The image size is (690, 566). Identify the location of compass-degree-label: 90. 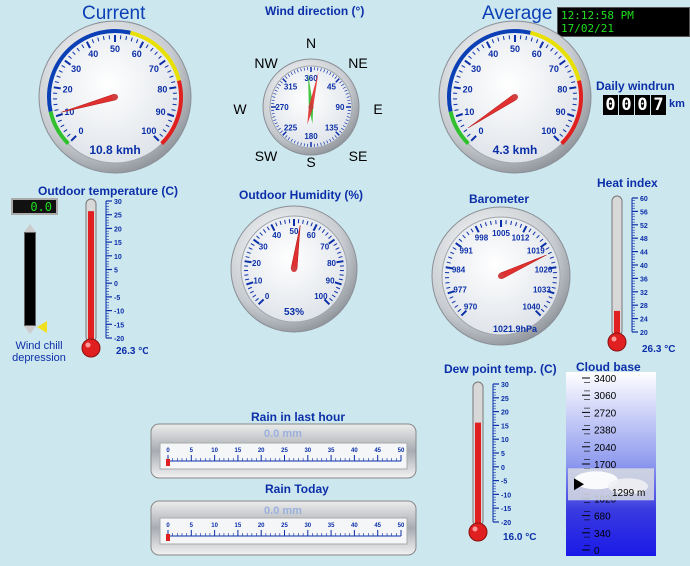
(340, 107).